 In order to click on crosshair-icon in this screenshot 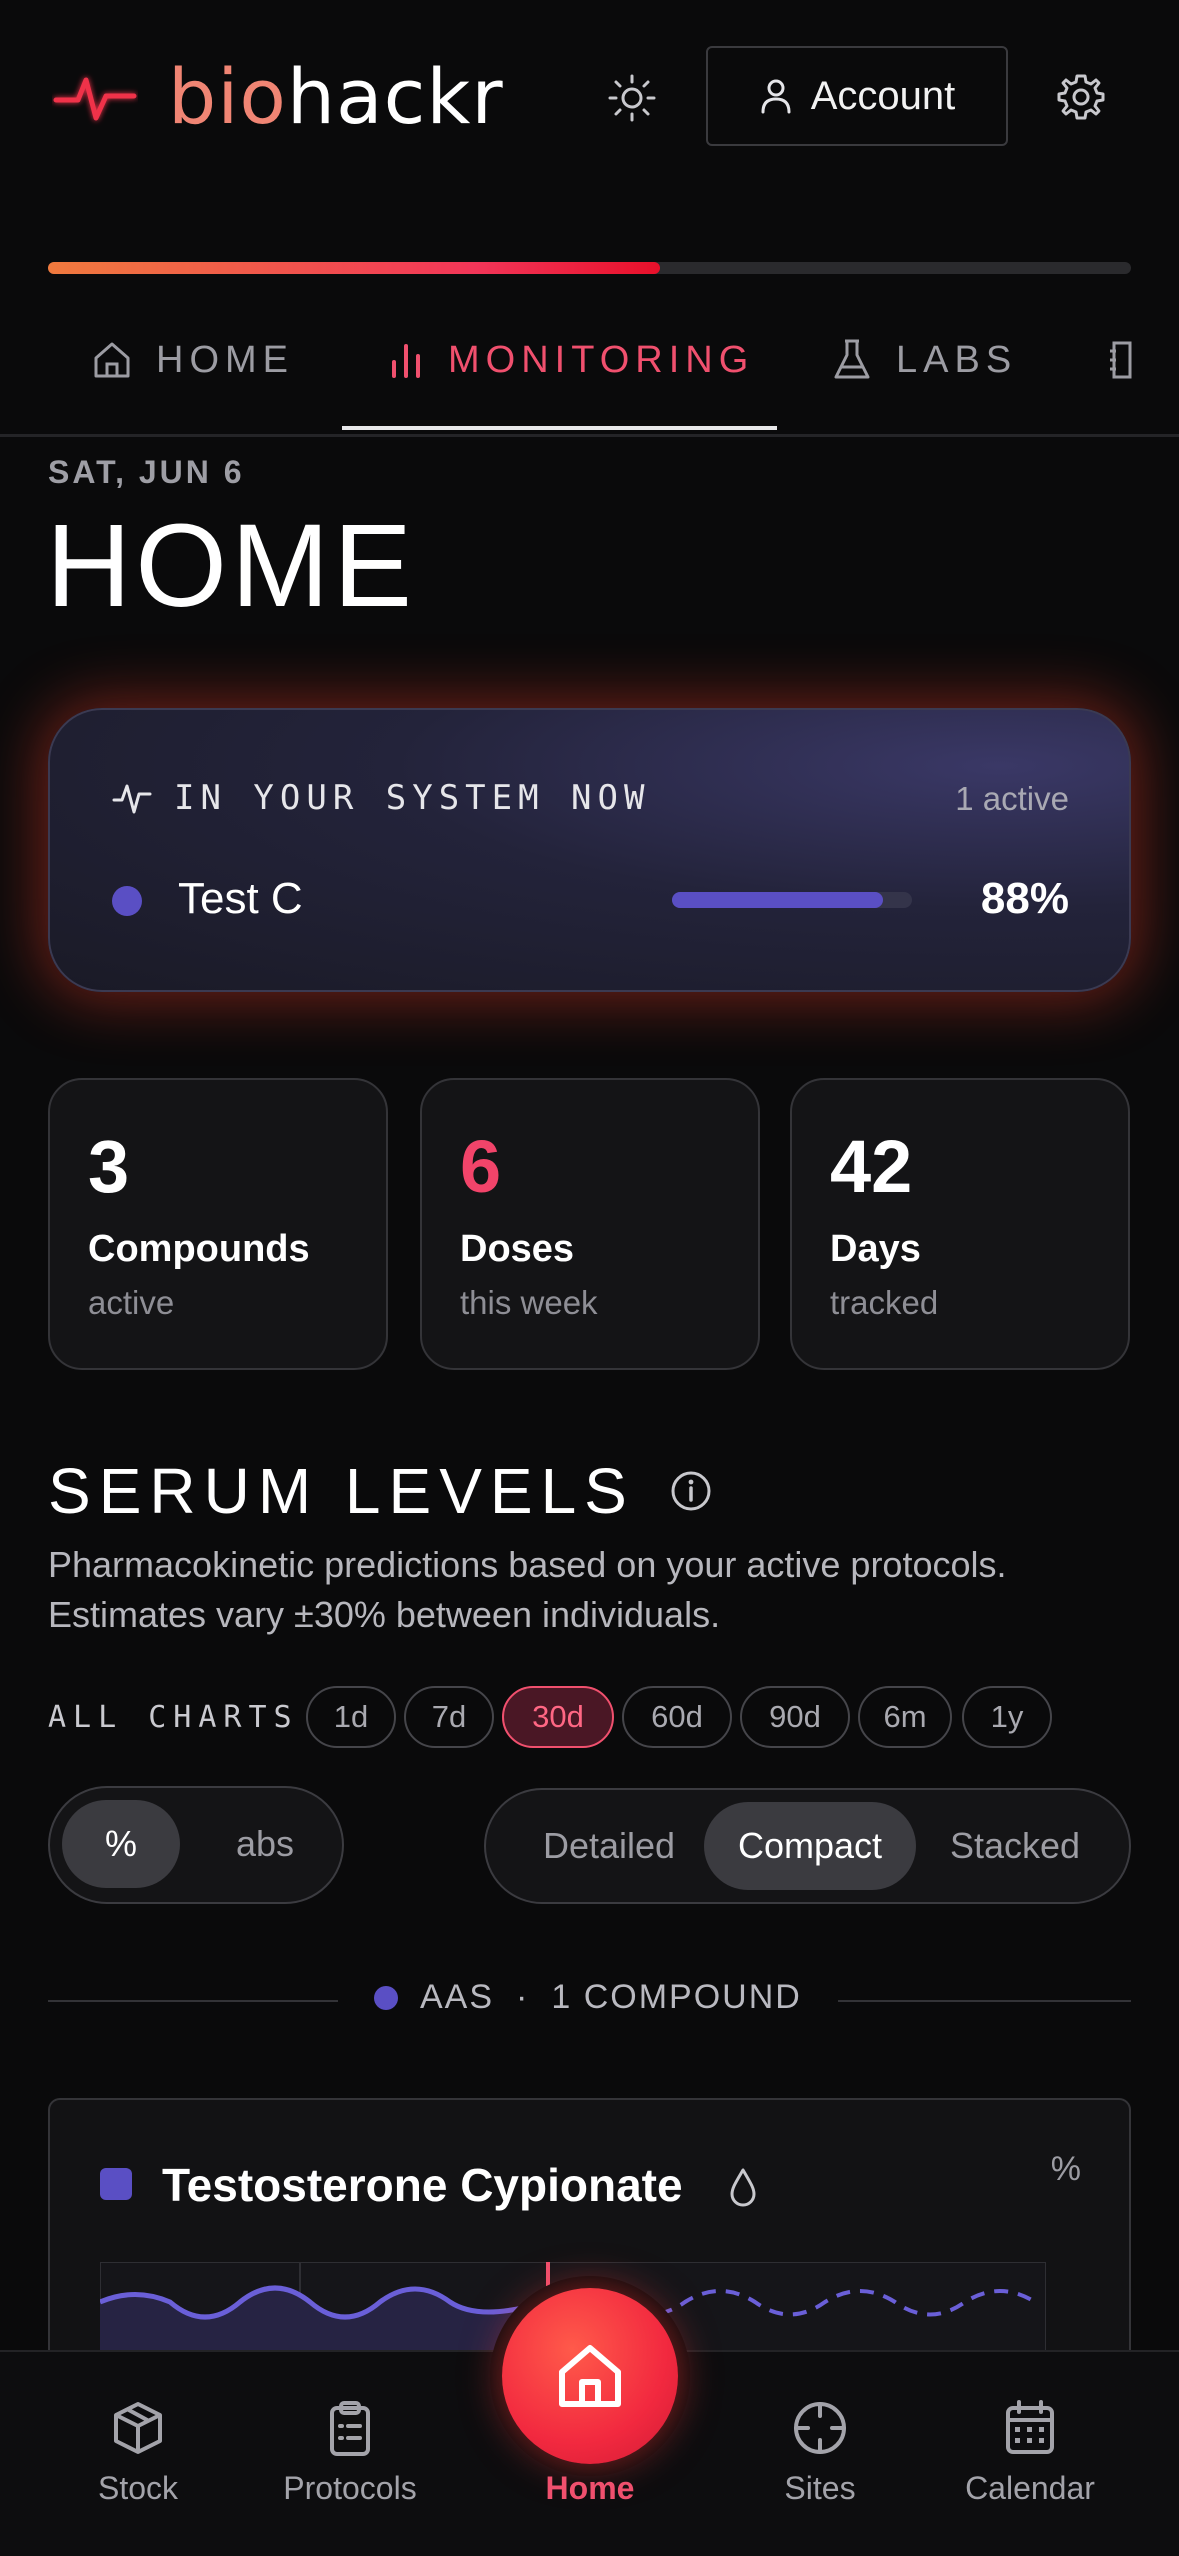, I will do `click(820, 2428)`.